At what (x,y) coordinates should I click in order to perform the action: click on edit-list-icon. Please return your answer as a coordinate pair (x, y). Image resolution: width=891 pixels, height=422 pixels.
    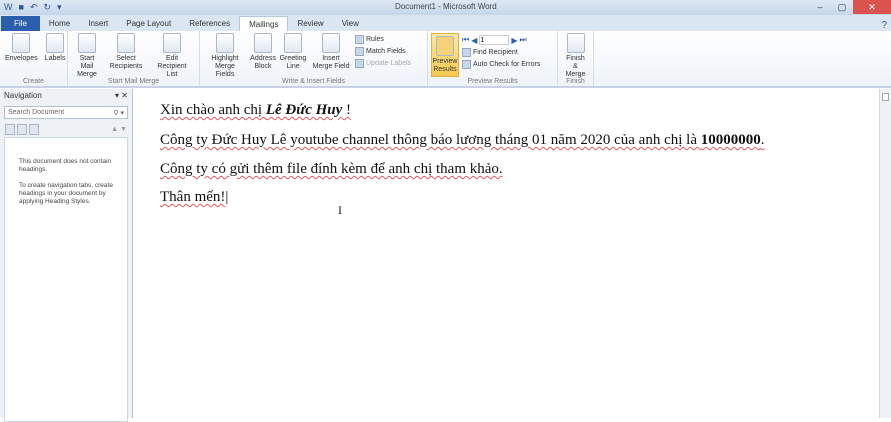
    Looking at the image, I should click on (172, 43).